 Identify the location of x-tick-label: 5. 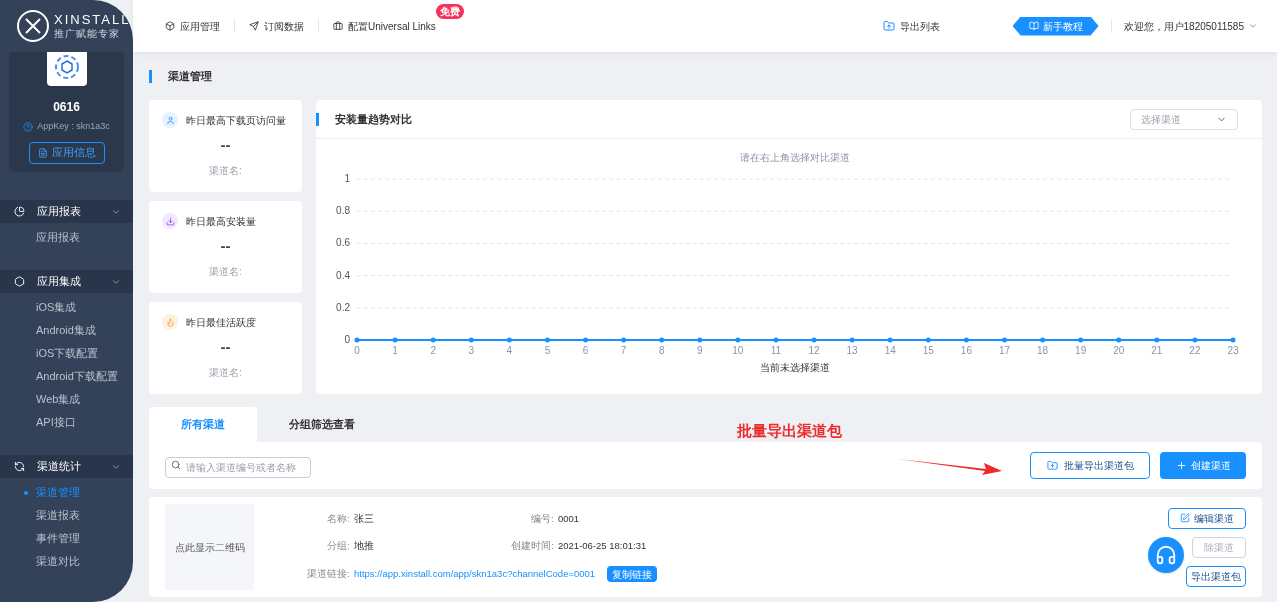
(547, 350).